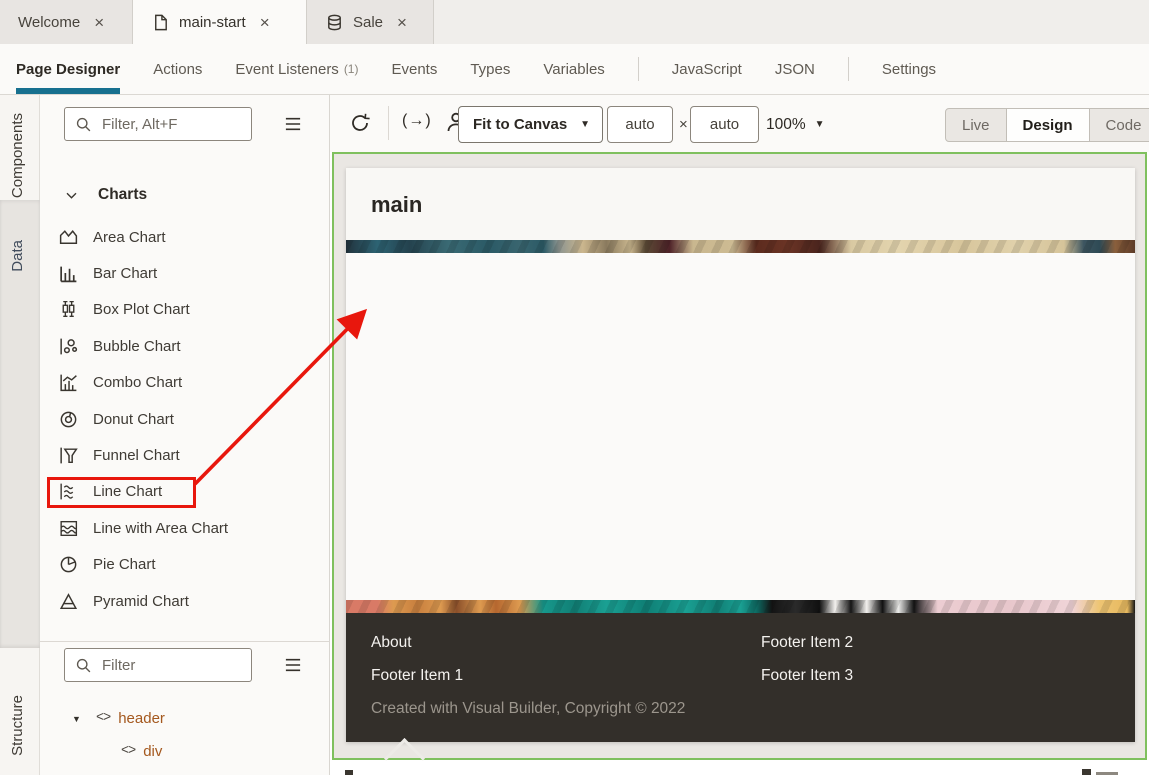 The height and width of the screenshot is (779, 1149). I want to click on page-tab: Page Designer, so click(68, 69).